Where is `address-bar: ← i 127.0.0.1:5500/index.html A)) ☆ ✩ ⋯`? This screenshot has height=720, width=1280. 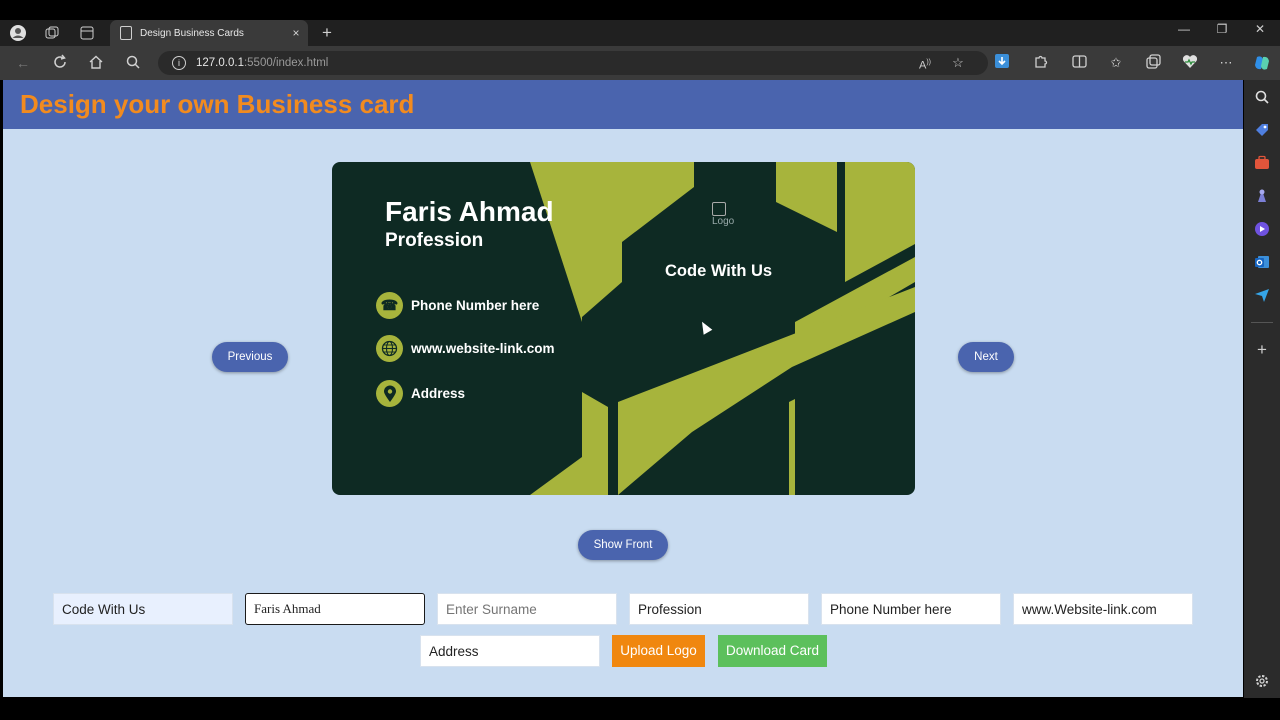 address-bar: ← i 127.0.0.1:5500/index.html A)) ☆ ✩ ⋯ is located at coordinates (640, 63).